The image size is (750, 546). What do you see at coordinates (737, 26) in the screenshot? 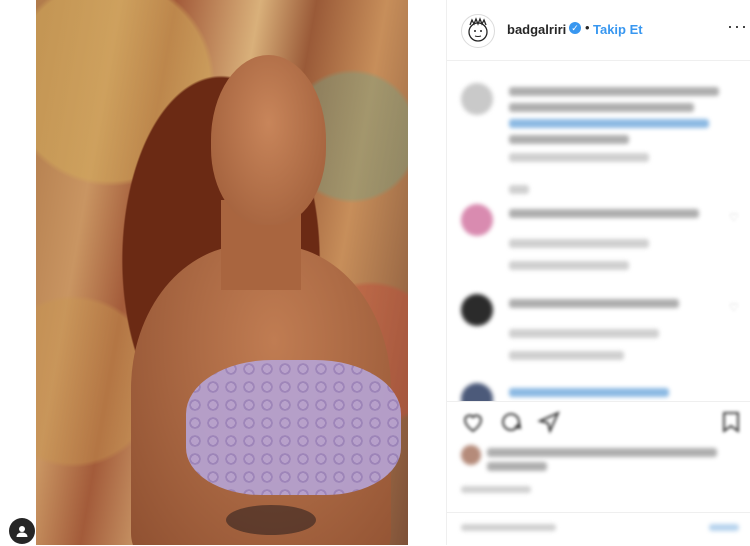
I see `ellipsis-icon: ···` at bounding box center [737, 26].